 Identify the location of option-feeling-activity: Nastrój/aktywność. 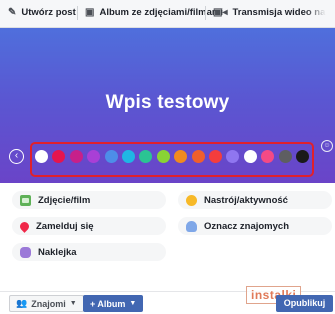
(255, 200).